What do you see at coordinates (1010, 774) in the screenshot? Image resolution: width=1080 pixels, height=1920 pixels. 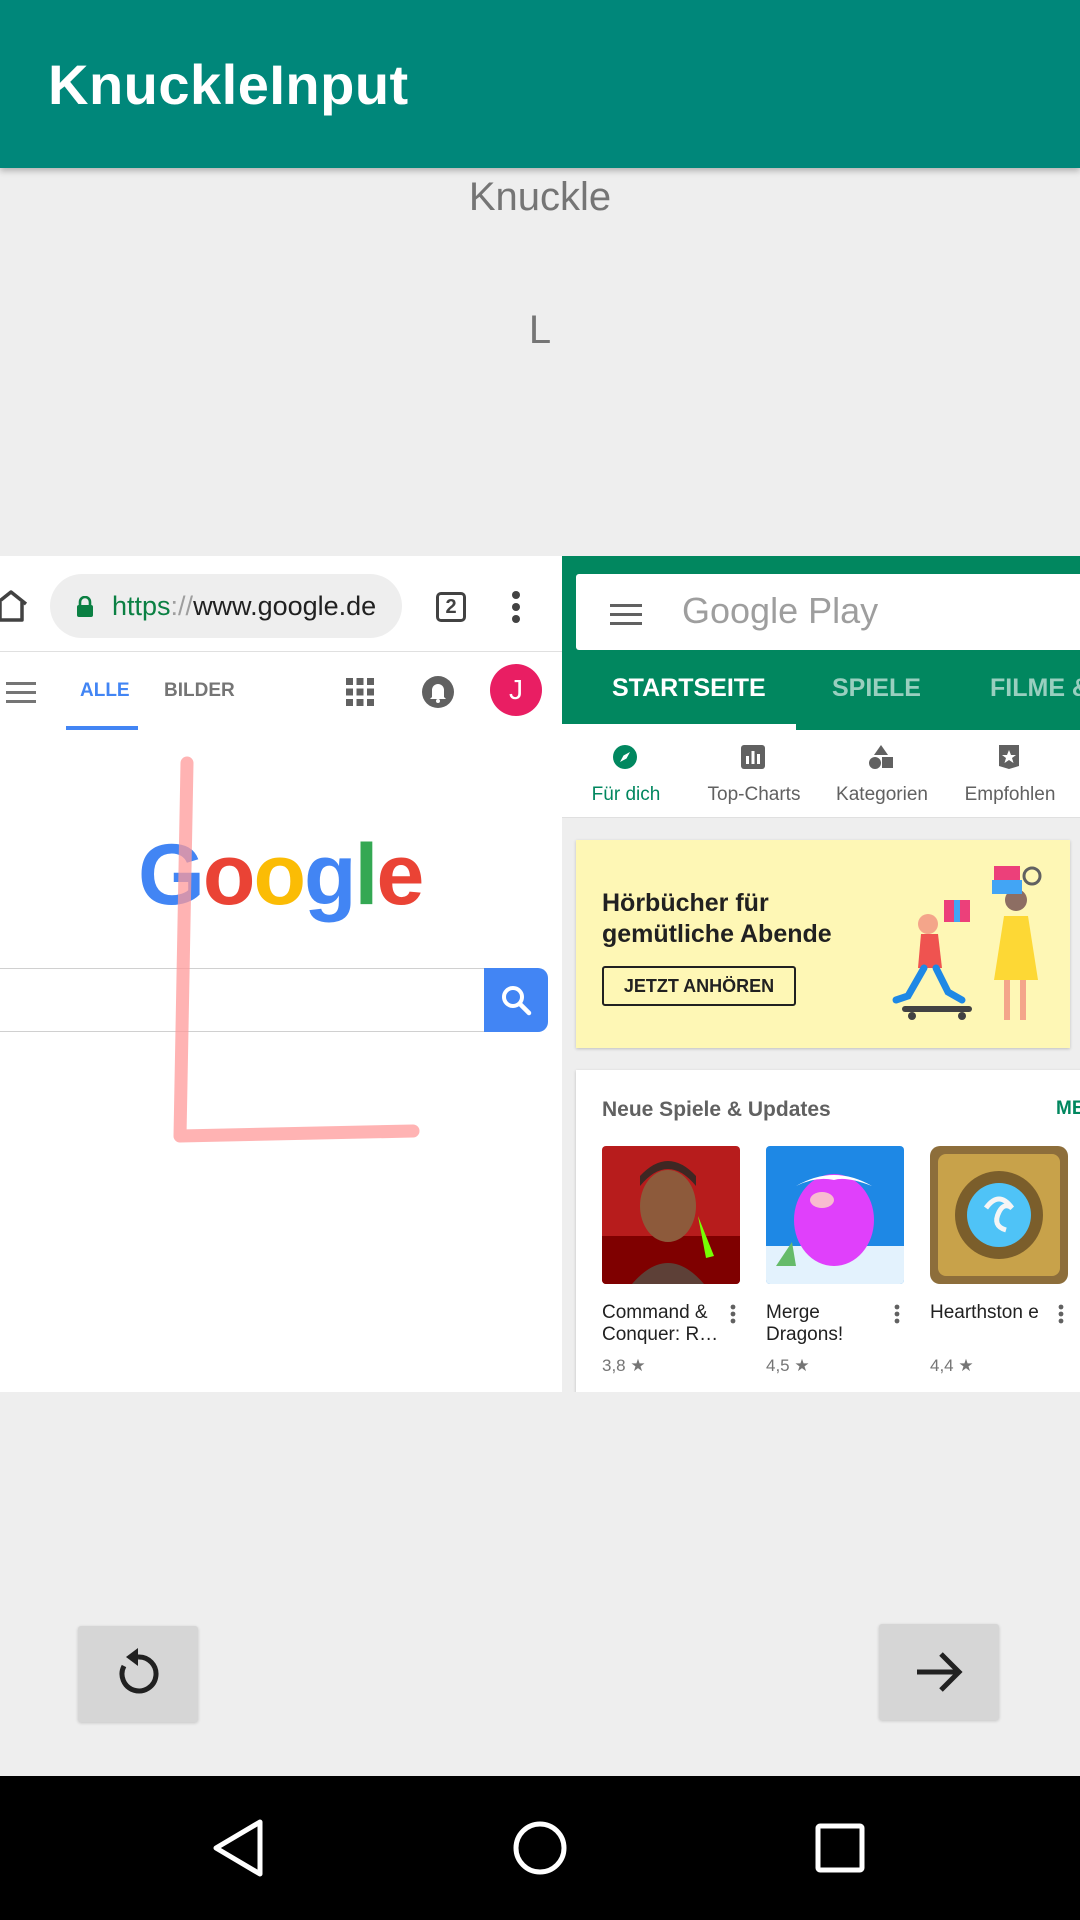 I see `subnav-empfohlen: Empfohlen` at bounding box center [1010, 774].